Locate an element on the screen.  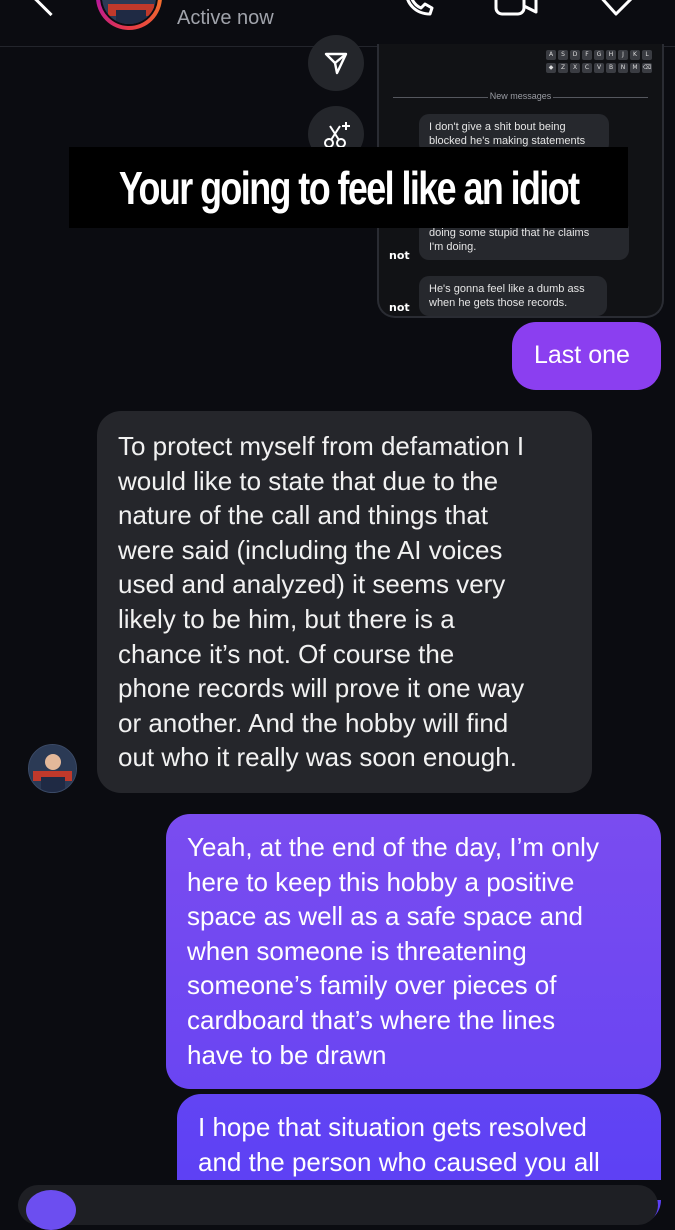
mini-keyboard: ASDFGHJKL ◆ Z X C V B N M ⌫ is located at coordinates (599, 63).